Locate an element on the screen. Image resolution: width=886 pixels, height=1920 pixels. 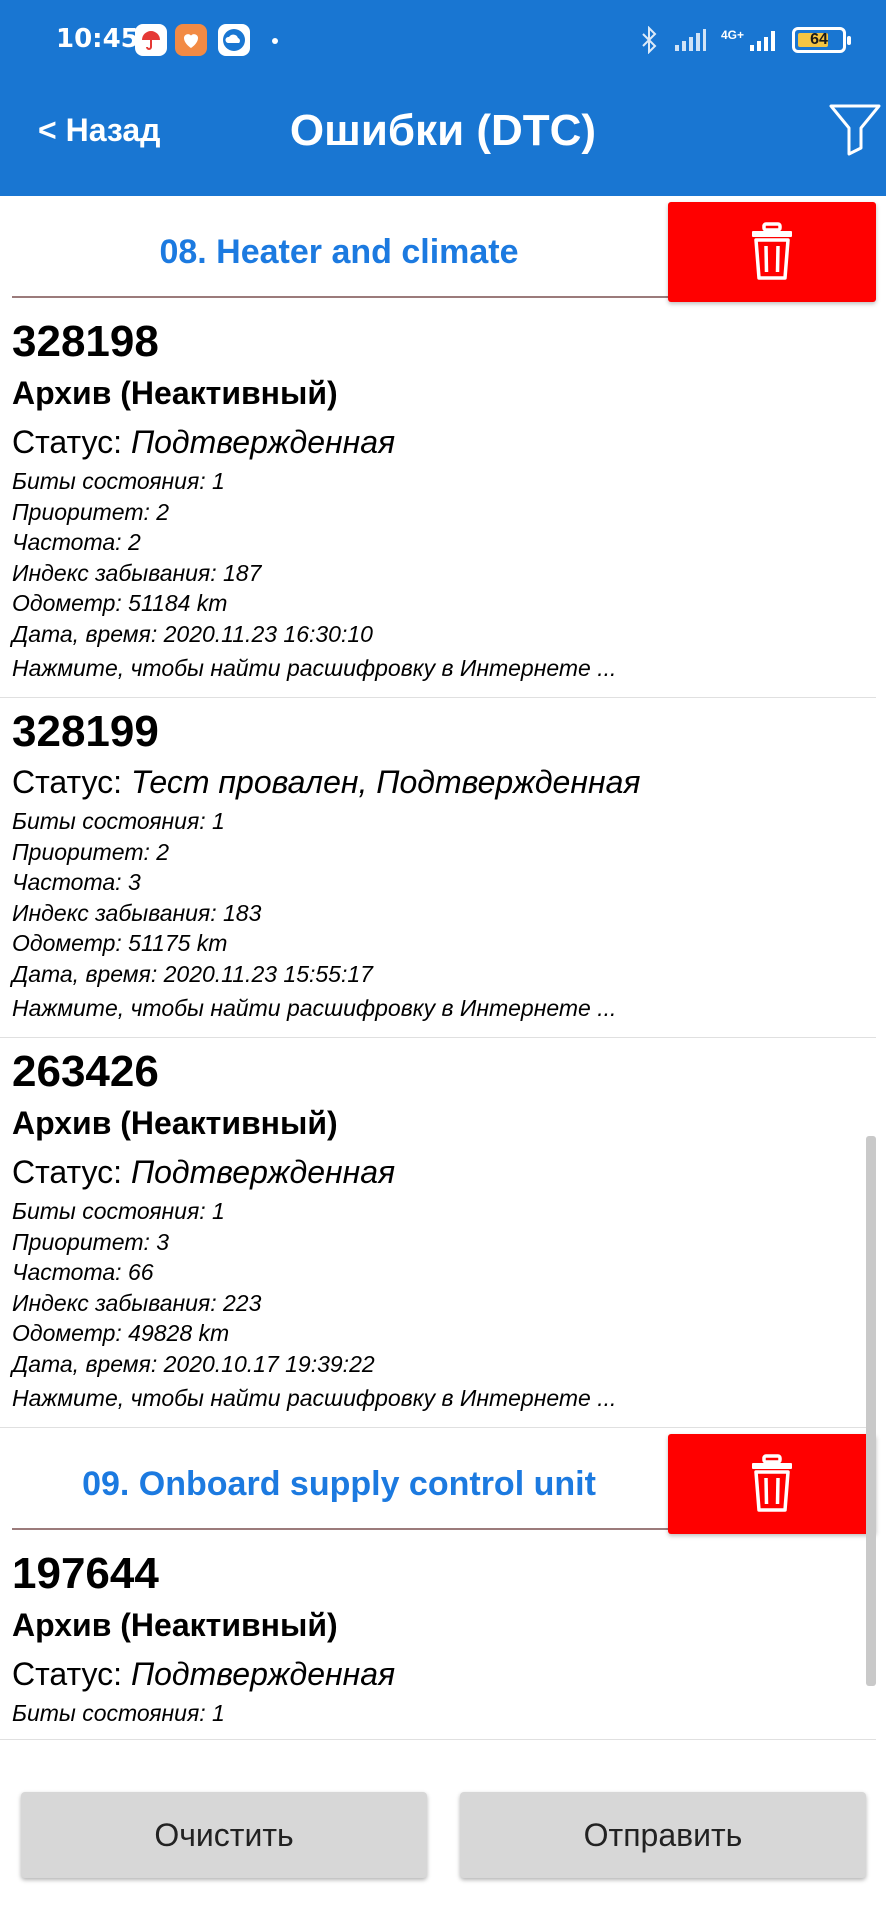
dtc-code: 328198 is located at coordinates (85, 341).